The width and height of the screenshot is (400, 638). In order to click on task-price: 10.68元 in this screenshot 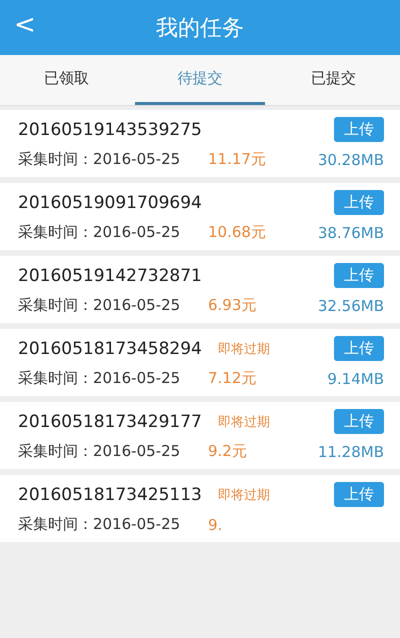, I will do `click(237, 232)`.